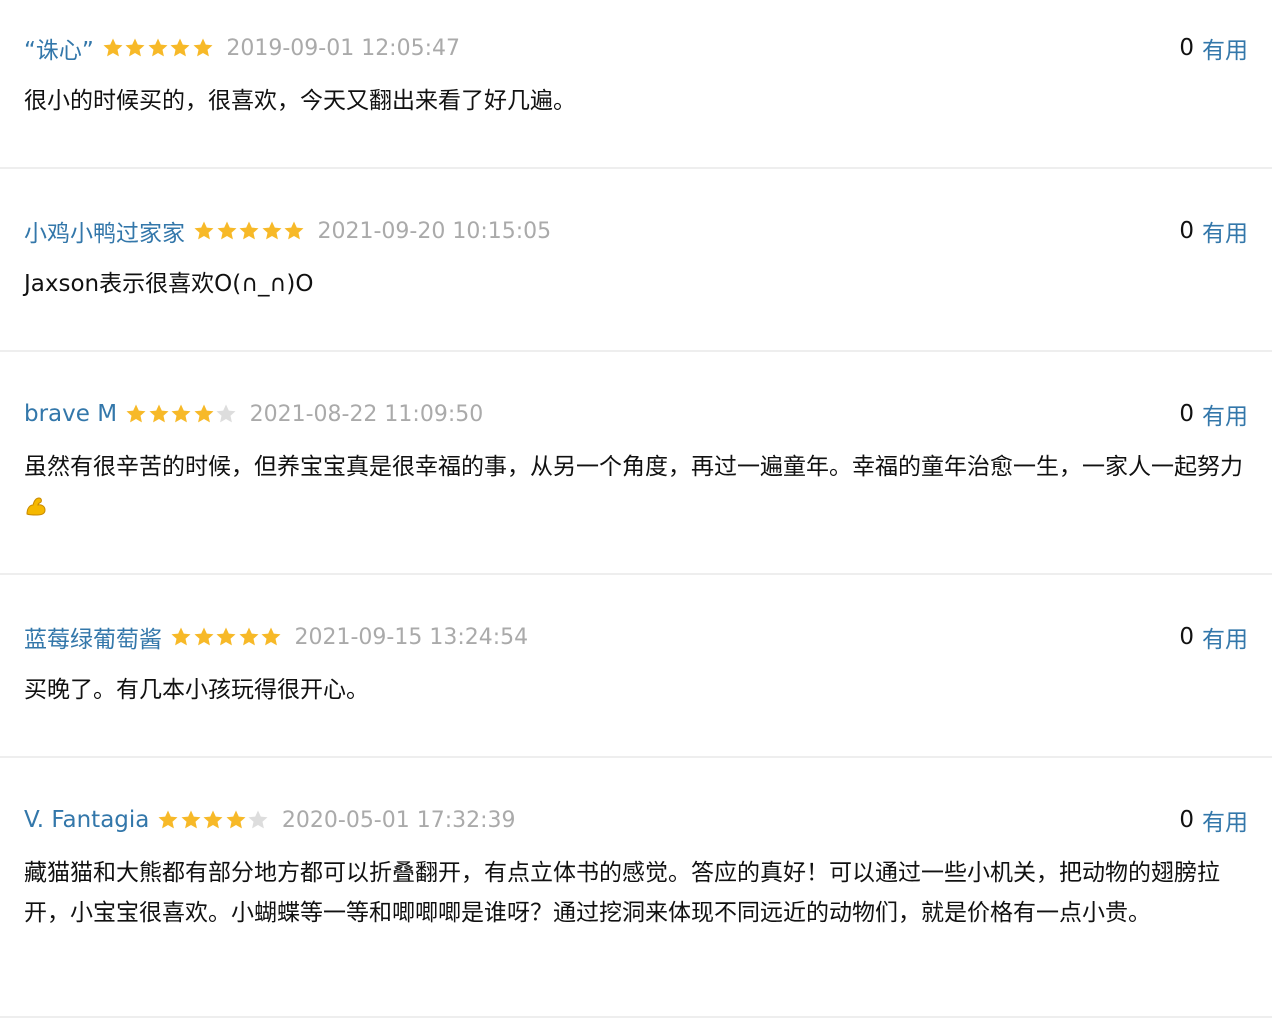 This screenshot has width=1284, height=1020. Describe the element at coordinates (636, 820) in the screenshot. I see `comment-meta: V. Fantagia 2020-05-01 17:32:39 0 有用` at that location.